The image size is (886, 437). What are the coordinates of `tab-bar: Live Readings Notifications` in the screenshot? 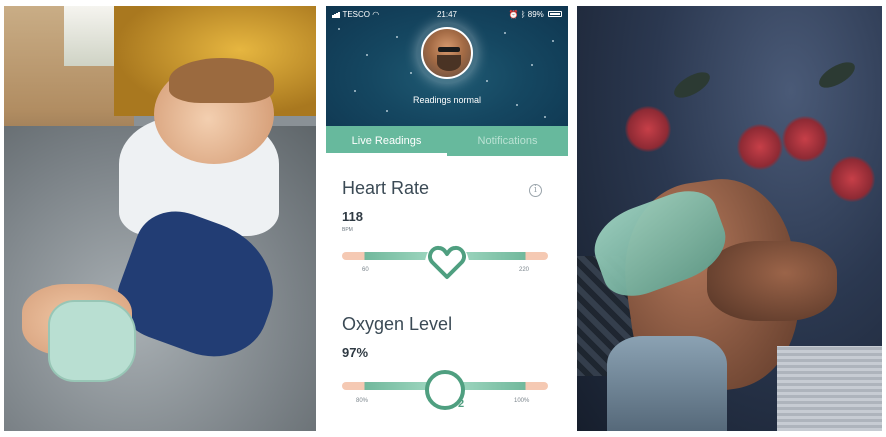 It's located at (447, 141).